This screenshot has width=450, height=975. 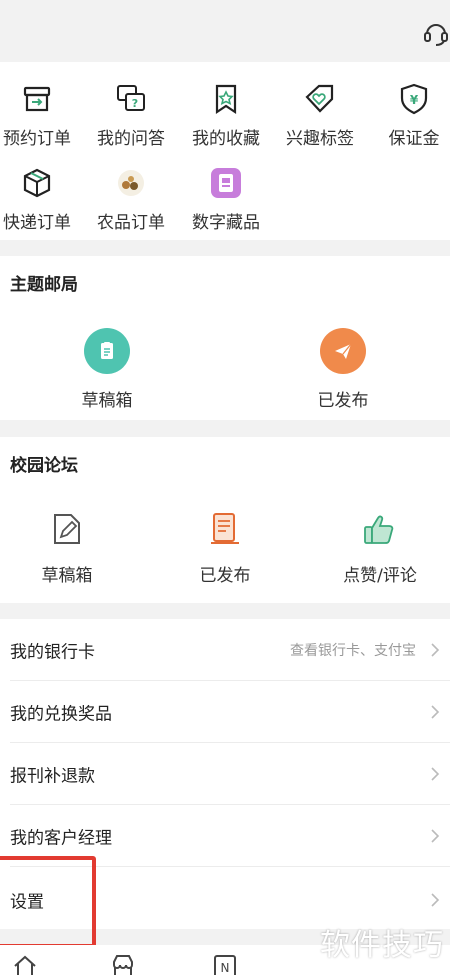 What do you see at coordinates (226, 99) in the screenshot?
I see `bookmark-star-icon` at bounding box center [226, 99].